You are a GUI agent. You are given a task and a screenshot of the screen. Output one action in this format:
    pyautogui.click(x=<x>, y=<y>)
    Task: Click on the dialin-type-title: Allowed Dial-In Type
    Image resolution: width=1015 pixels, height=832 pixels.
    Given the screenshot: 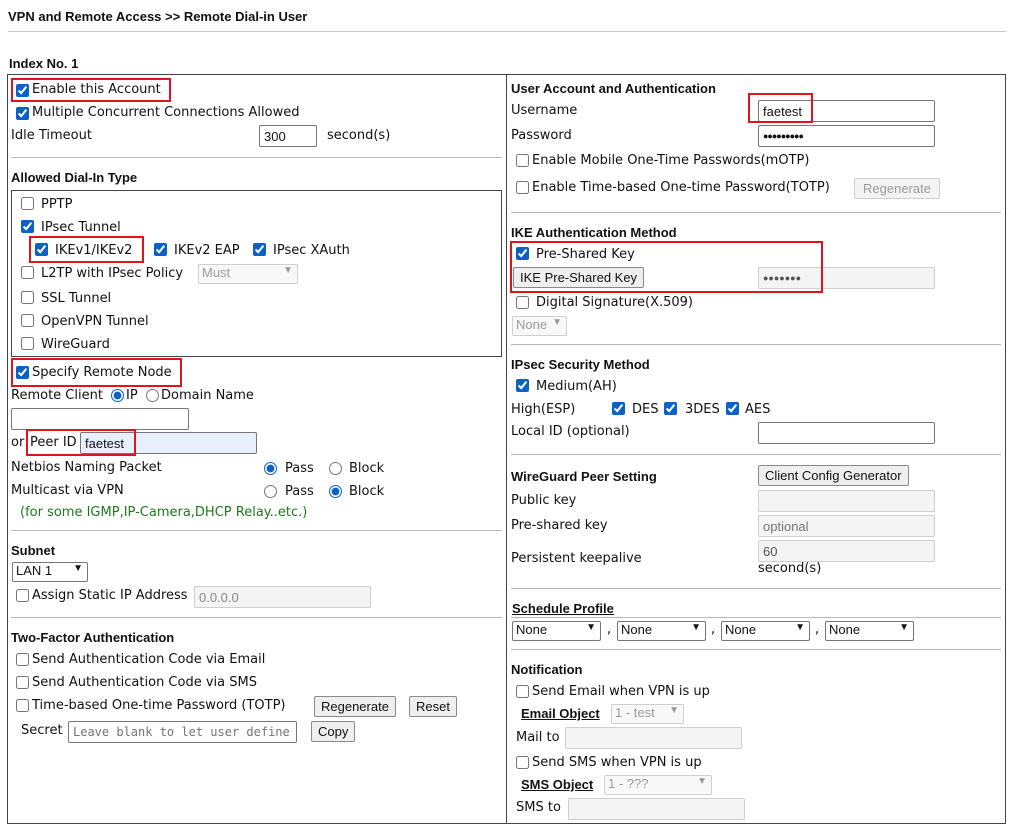 What is the action you would take?
    pyautogui.click(x=74, y=177)
    